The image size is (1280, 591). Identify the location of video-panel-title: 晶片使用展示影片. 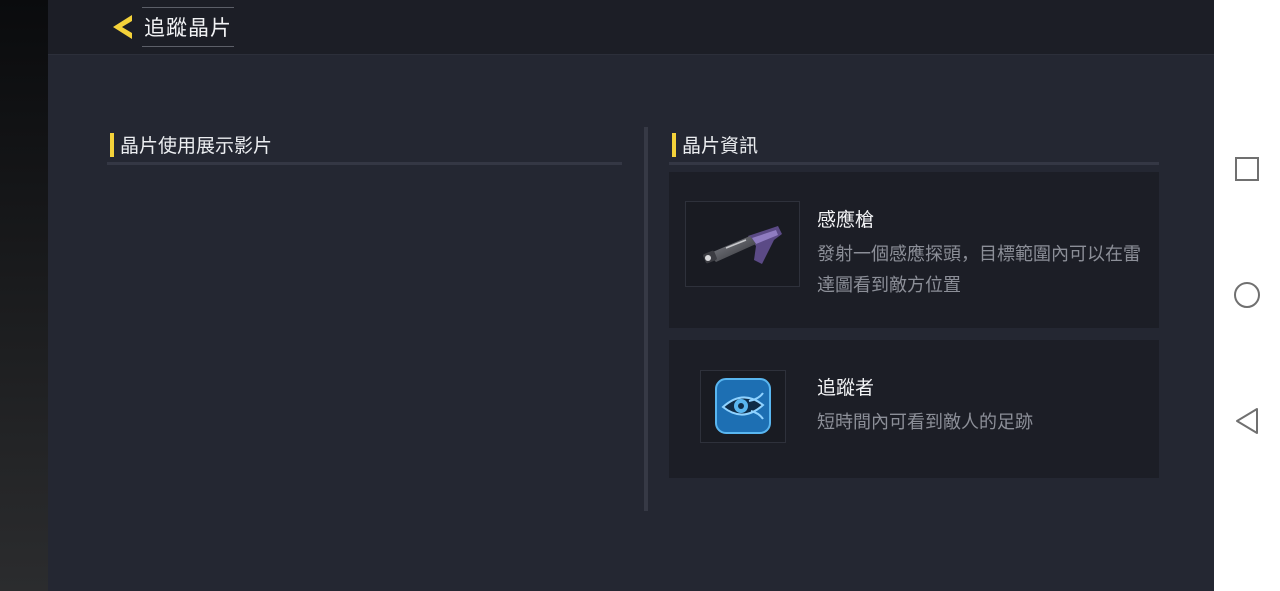
(196, 146).